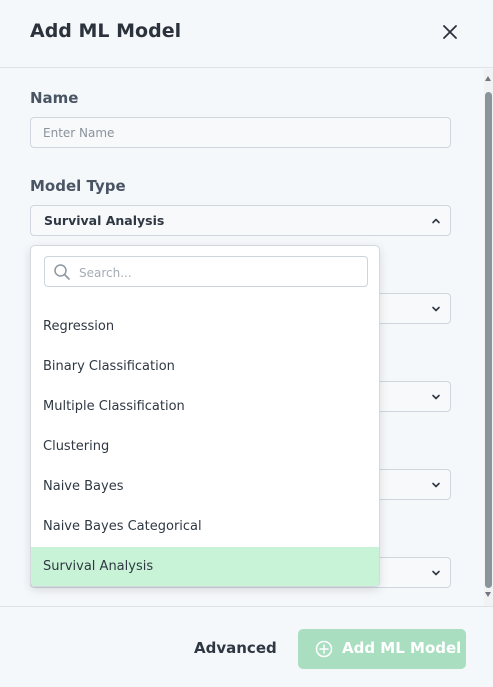 This screenshot has height=687, width=493. Describe the element at coordinates (240, 220) in the screenshot. I see `model-type-select: Survival Analysis` at that location.